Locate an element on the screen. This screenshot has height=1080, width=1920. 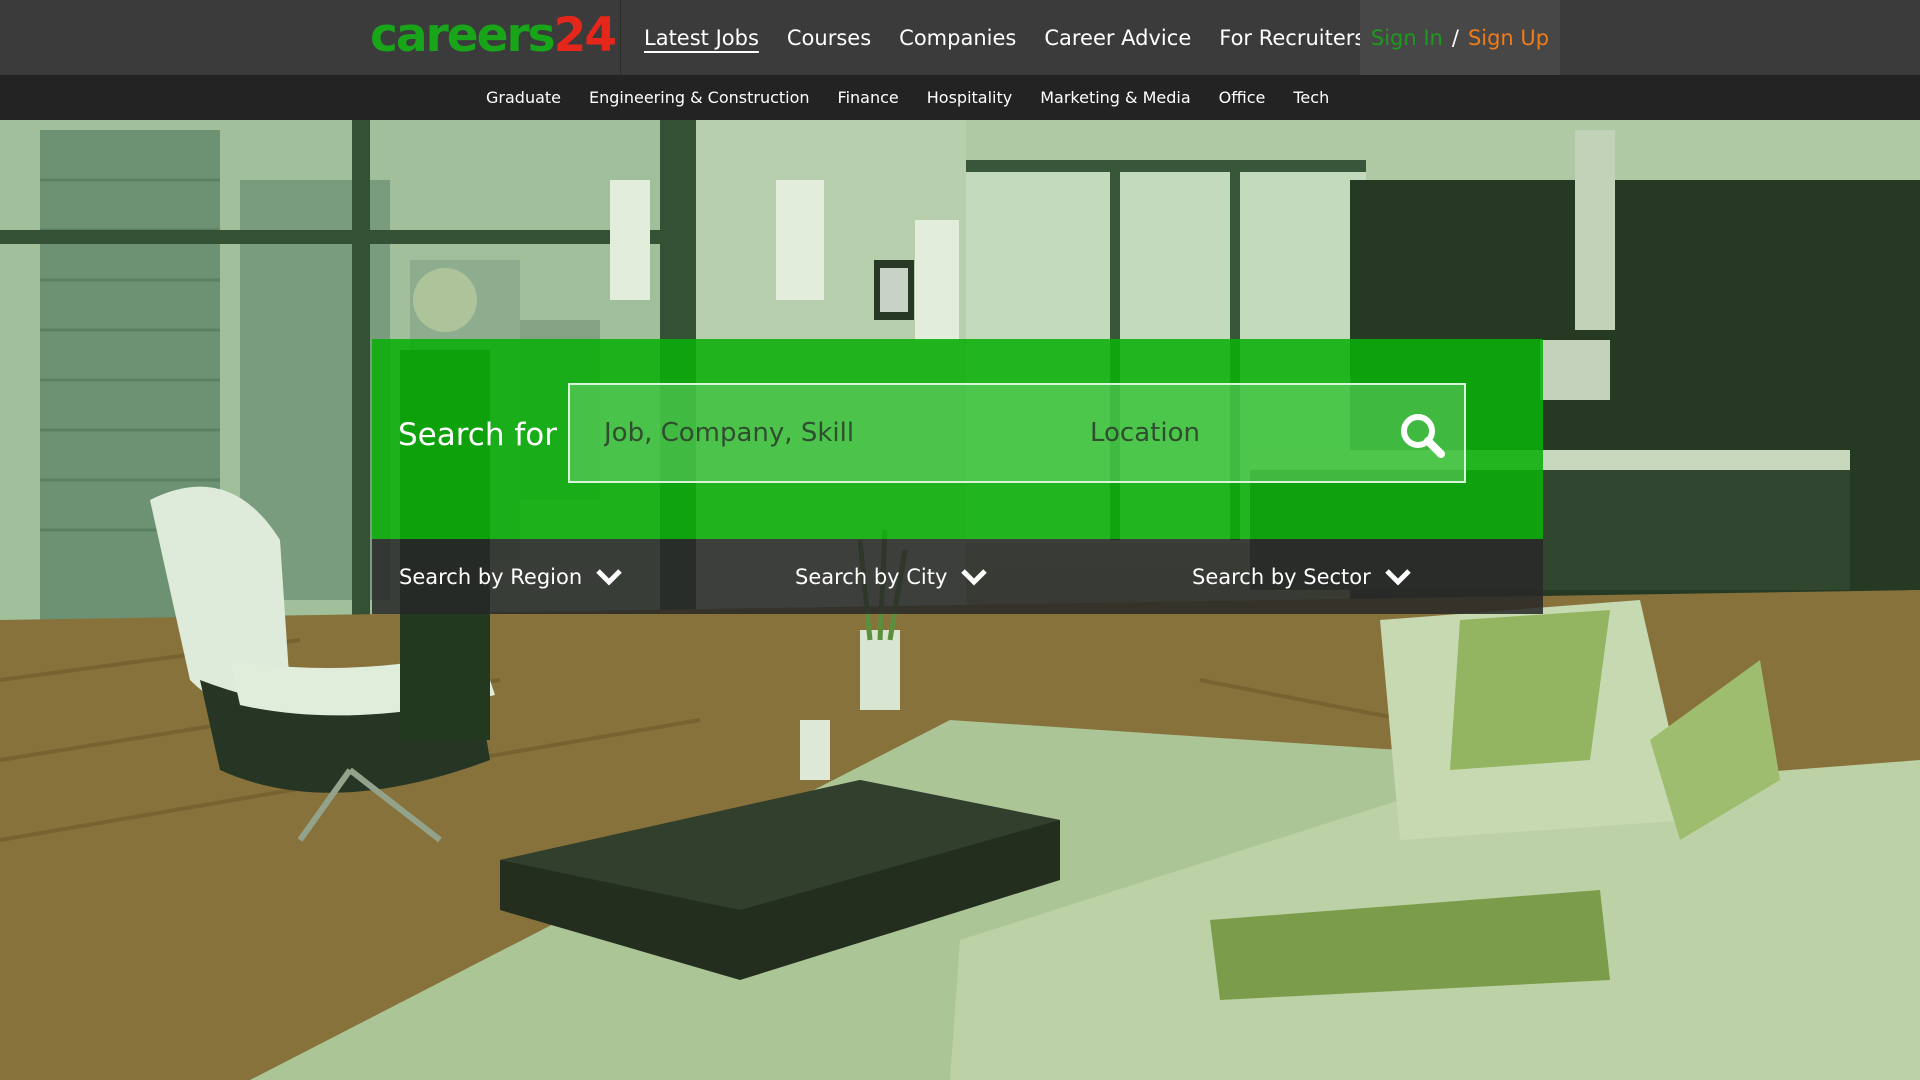
search-panel: Search for is located at coordinates (957, 439).